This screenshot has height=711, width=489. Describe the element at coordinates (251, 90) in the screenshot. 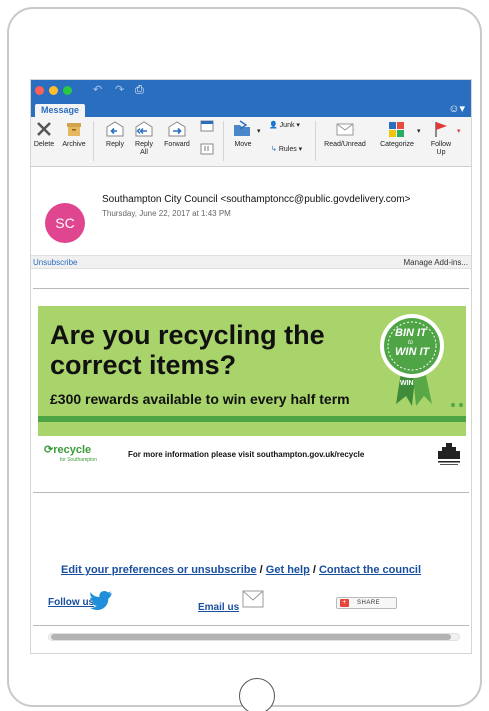

I see `title-bar: ↶ ↷ ⎙` at that location.